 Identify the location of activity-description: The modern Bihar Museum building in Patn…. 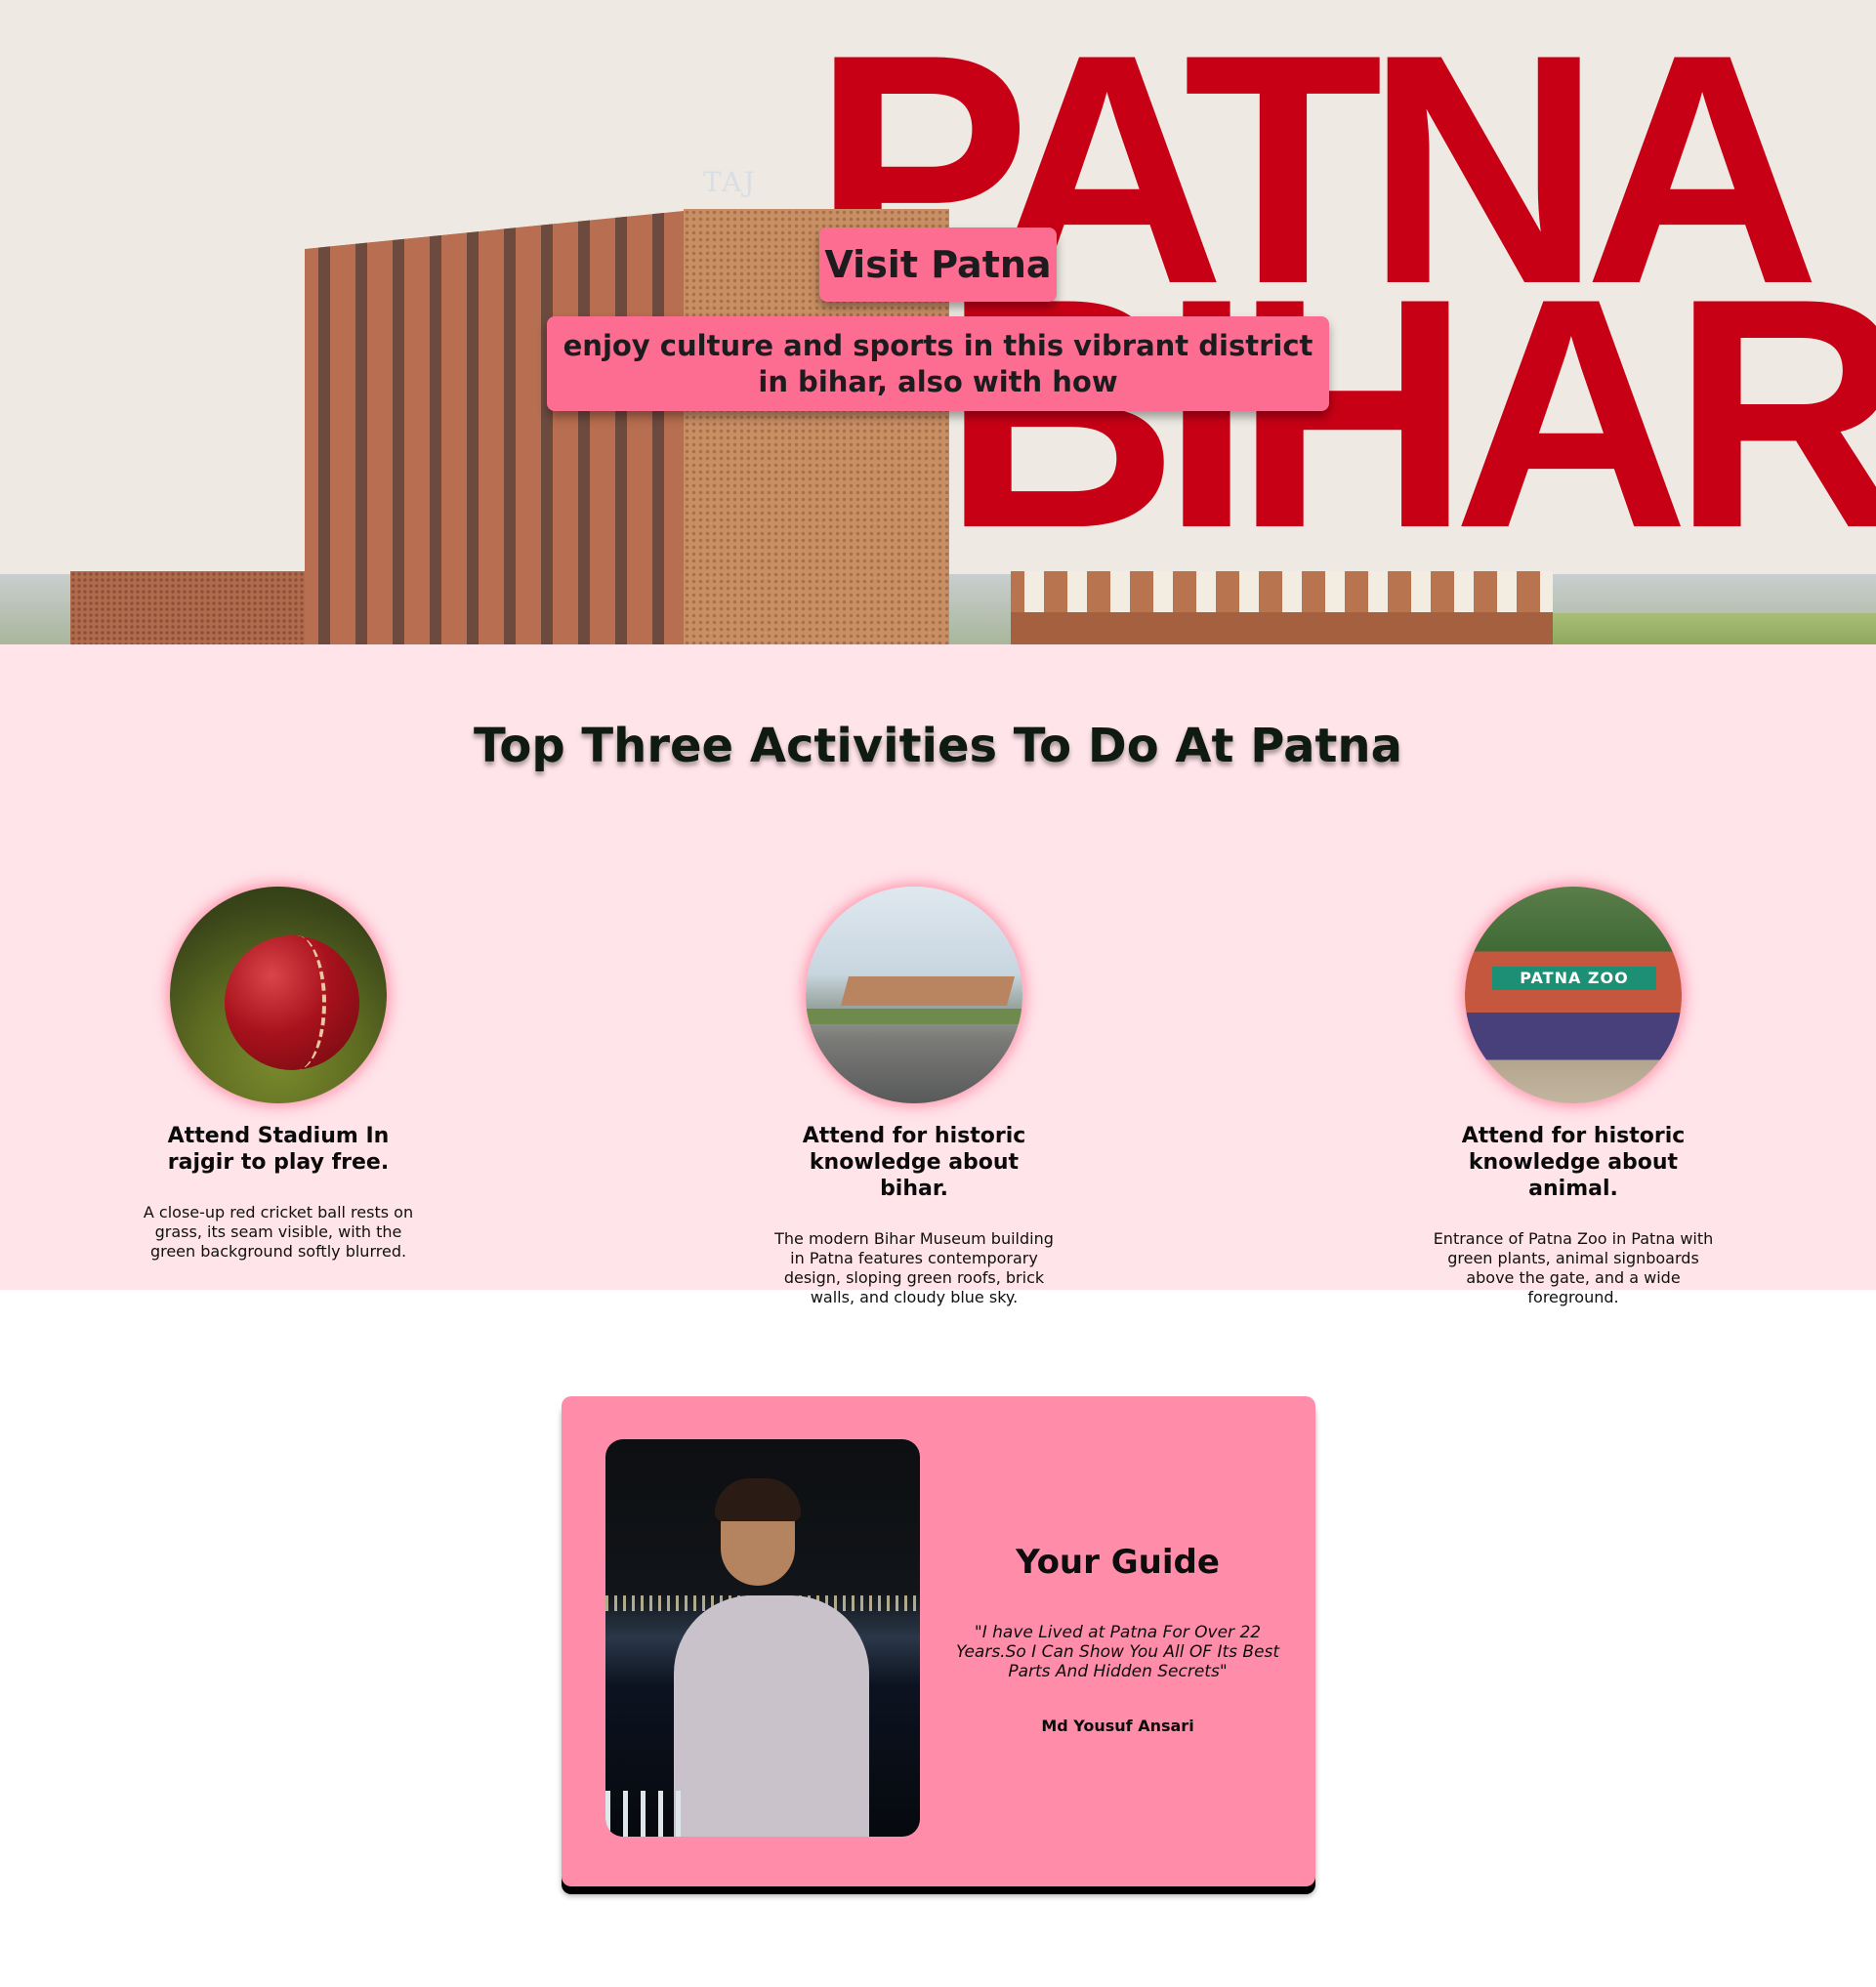
(914, 1267).